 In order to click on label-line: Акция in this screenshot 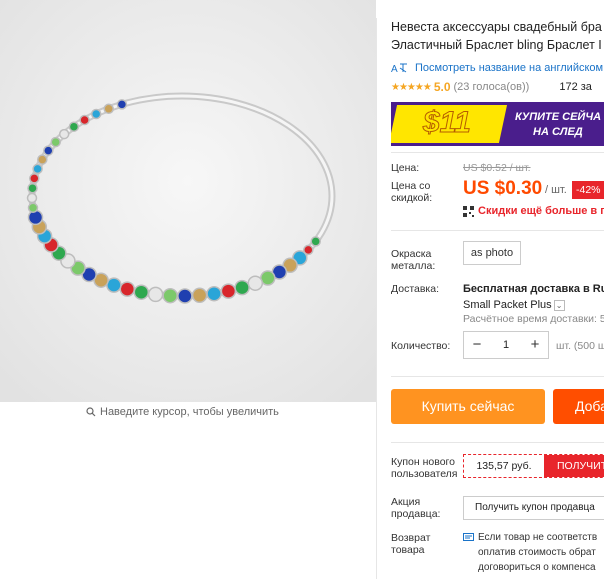, I will do `click(406, 502)`.